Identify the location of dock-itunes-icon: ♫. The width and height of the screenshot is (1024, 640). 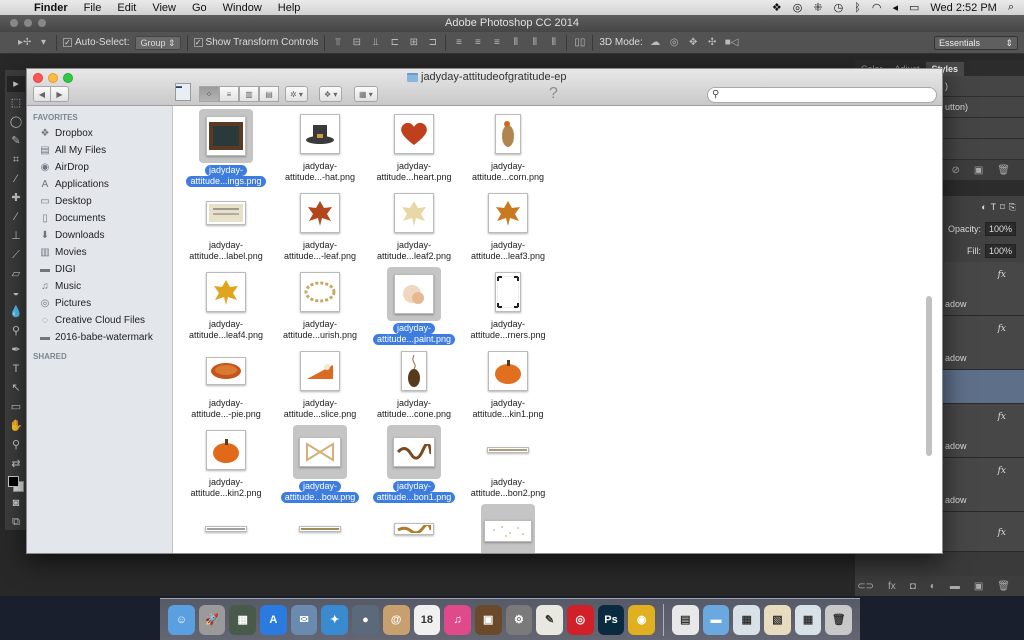
(457, 619).